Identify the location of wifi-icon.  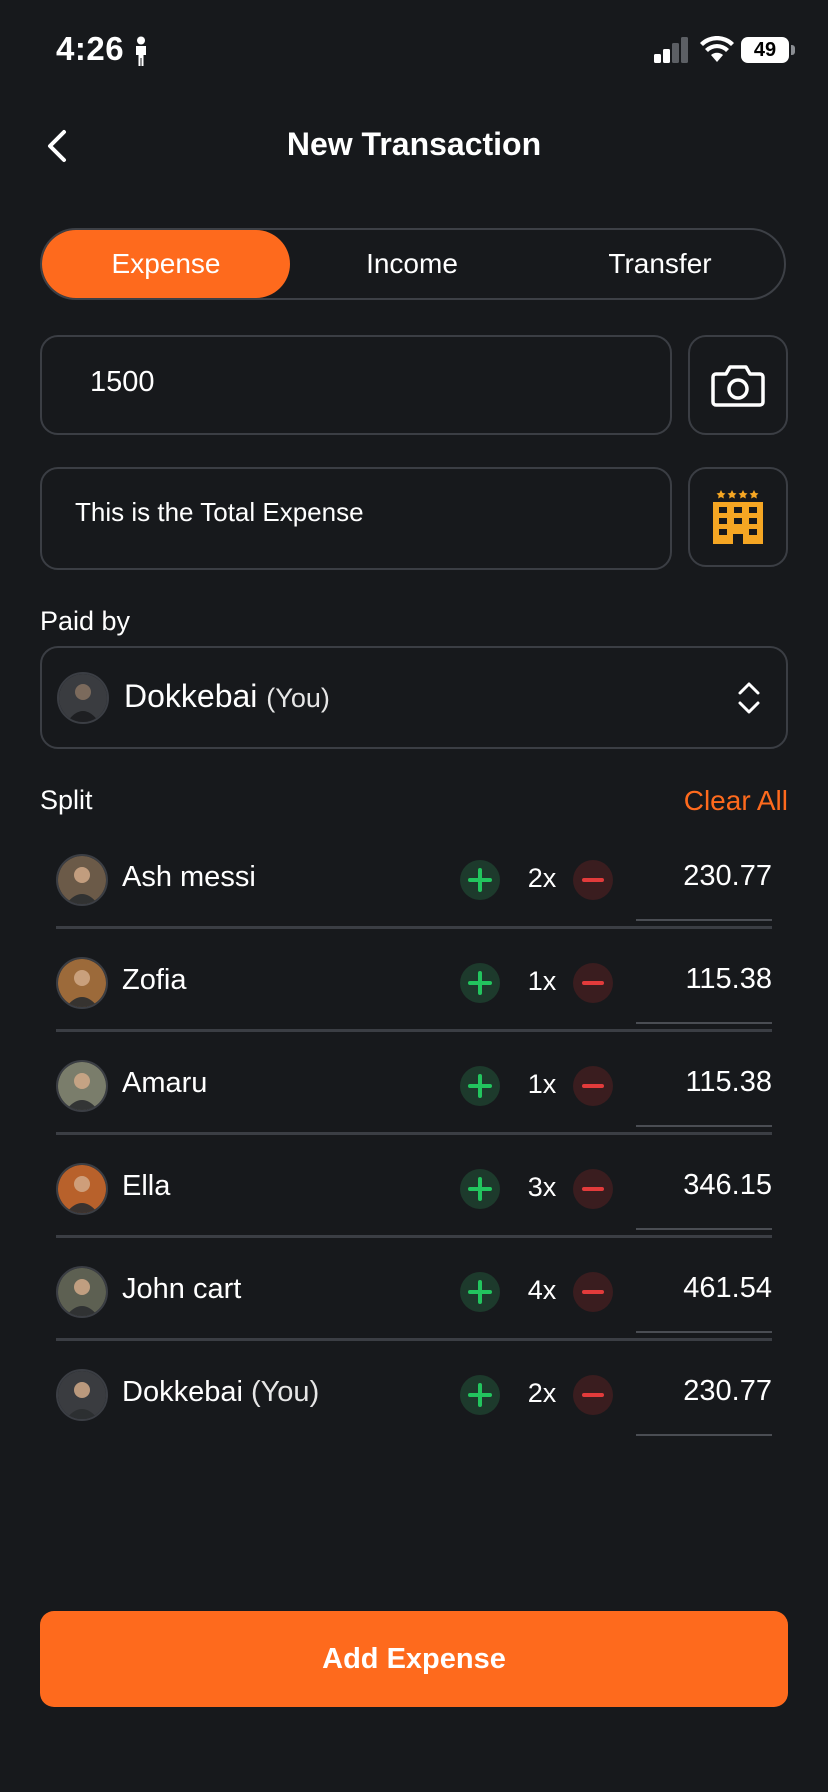
(717, 49).